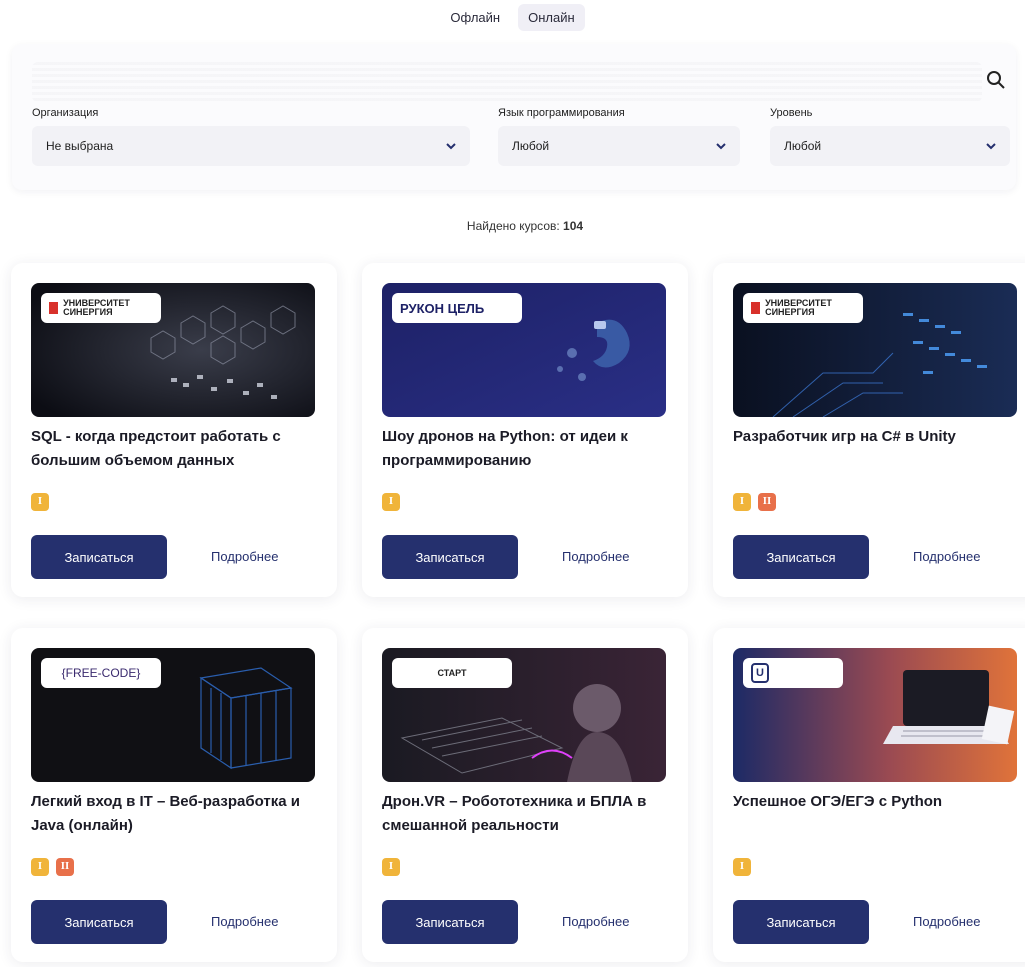  I want to click on courses-found: Найдено курсов: 104, so click(512, 226).